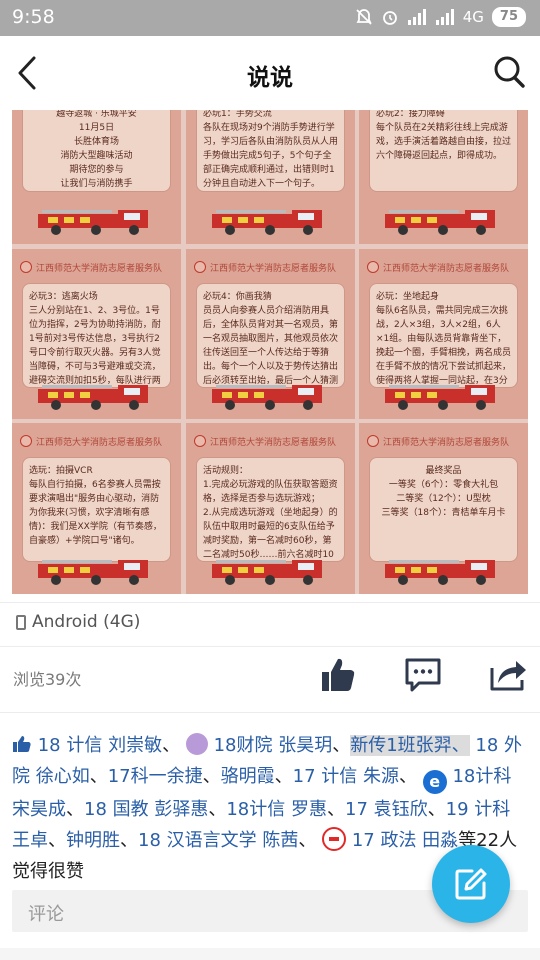 The width and height of the screenshot is (540, 960). I want to click on network-type: 4G, so click(473, 17).